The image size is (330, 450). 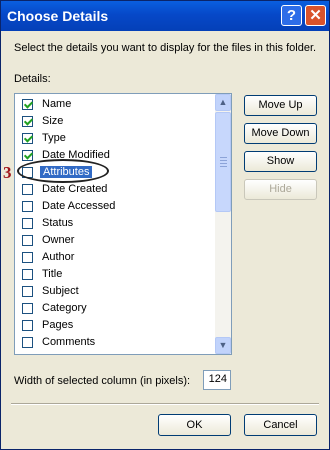 I want to click on help-button: ?, so click(x=291, y=15).